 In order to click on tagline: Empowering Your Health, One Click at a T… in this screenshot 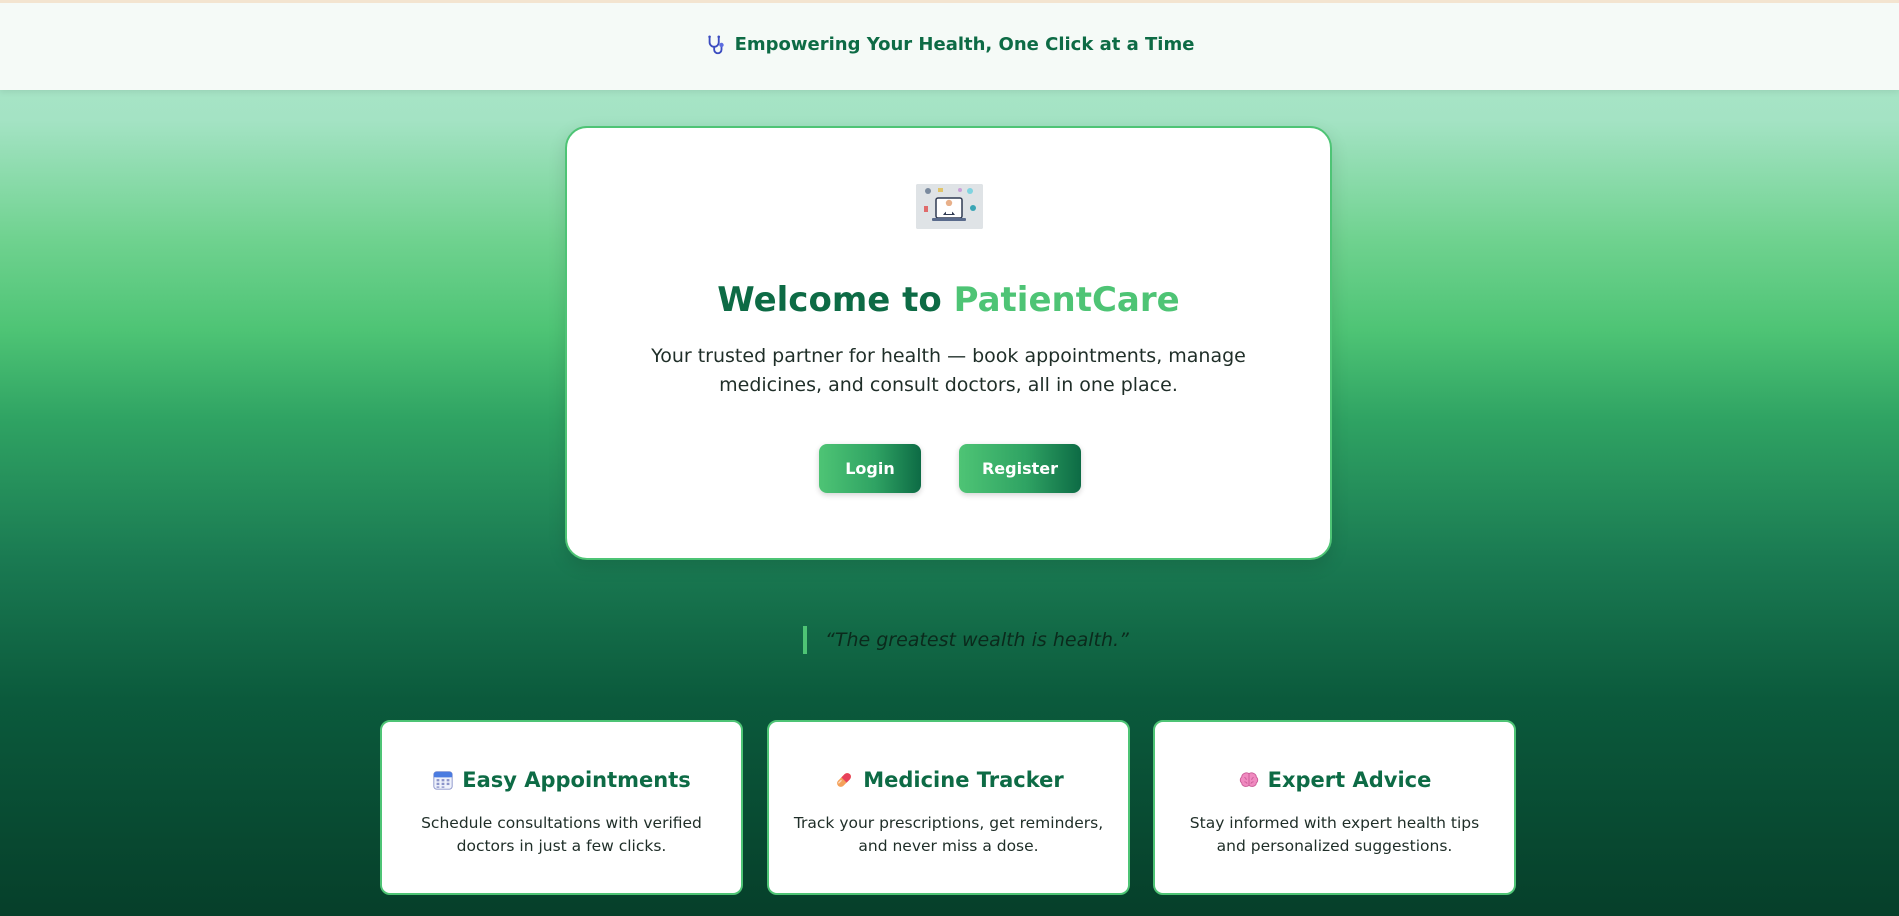, I will do `click(950, 45)`.